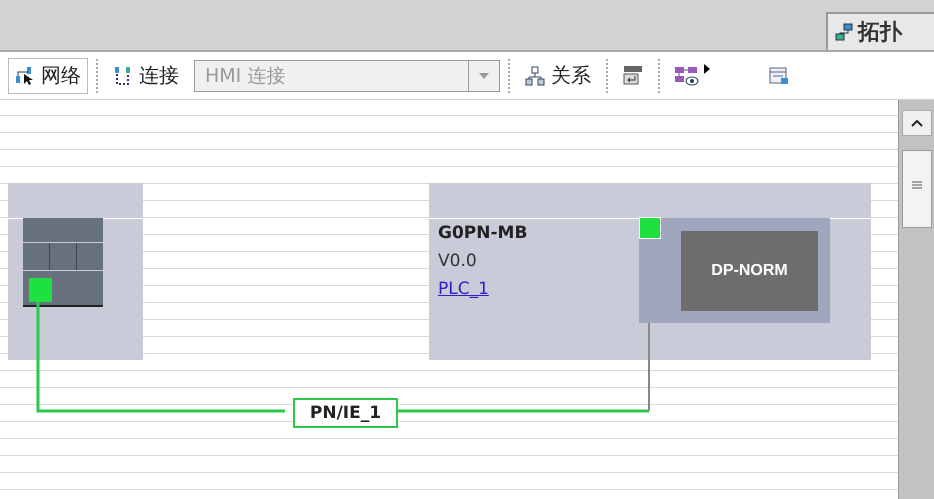  Describe the element at coordinates (123, 76) in the screenshot. I see `connection-icon` at that location.